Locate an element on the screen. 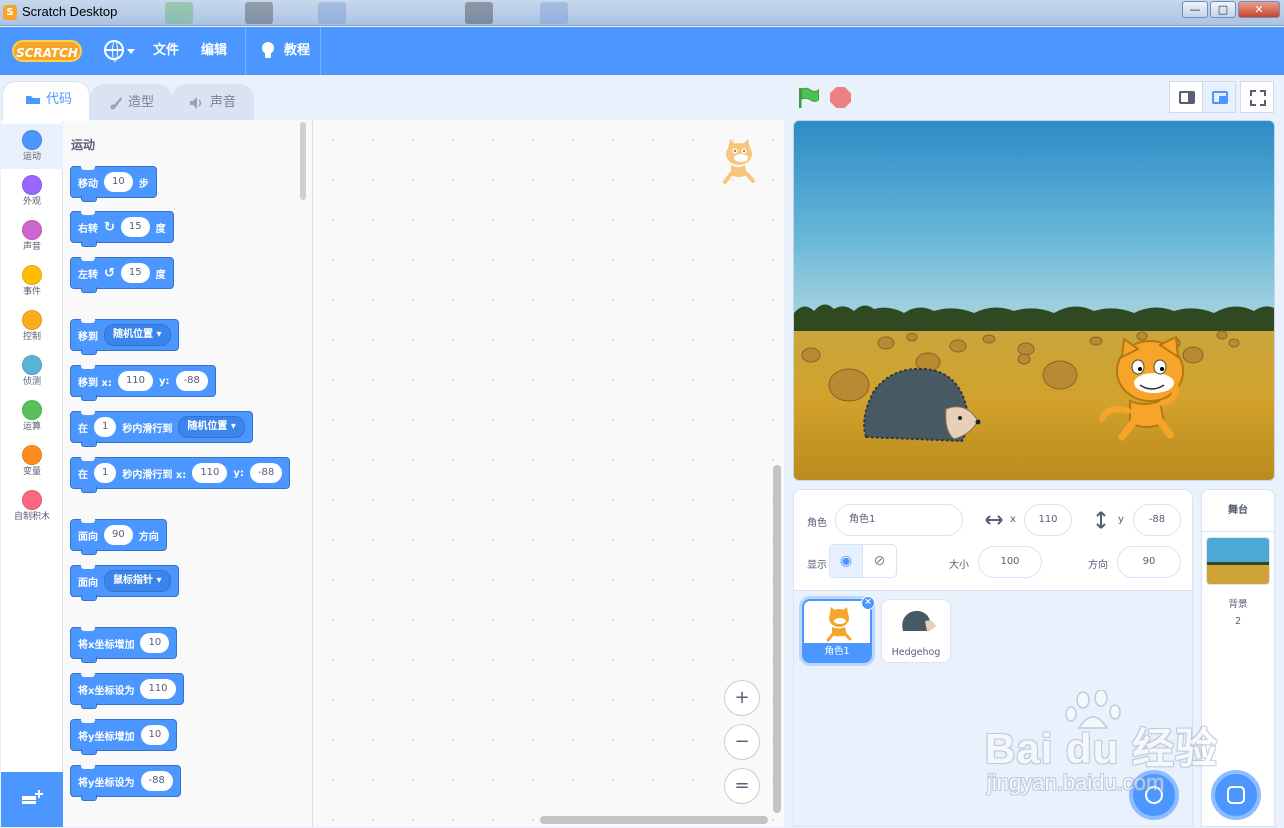 This screenshot has height=828, width=1284. tab-costumes: 造型 is located at coordinates (131, 102).